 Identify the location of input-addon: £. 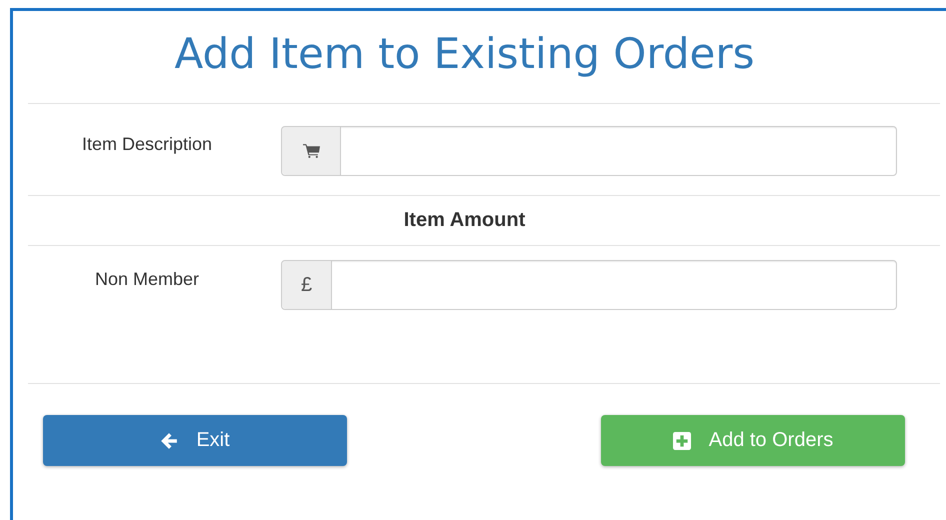
(307, 285).